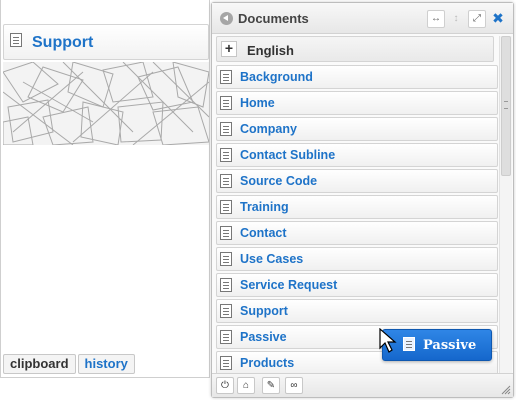 The image size is (516, 400). What do you see at coordinates (355, 49) in the screenshot?
I see `language-group: + English` at bounding box center [355, 49].